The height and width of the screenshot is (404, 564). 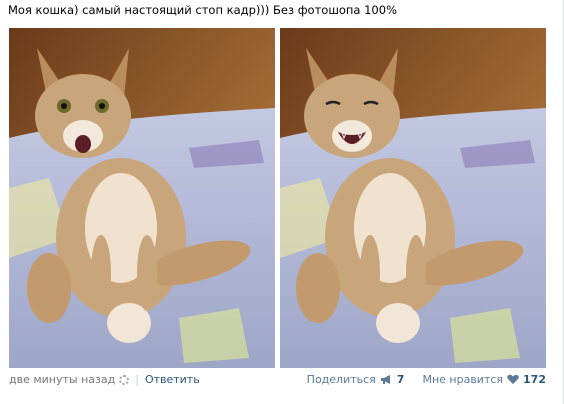 I want to click on share-count: 7, so click(x=401, y=379).